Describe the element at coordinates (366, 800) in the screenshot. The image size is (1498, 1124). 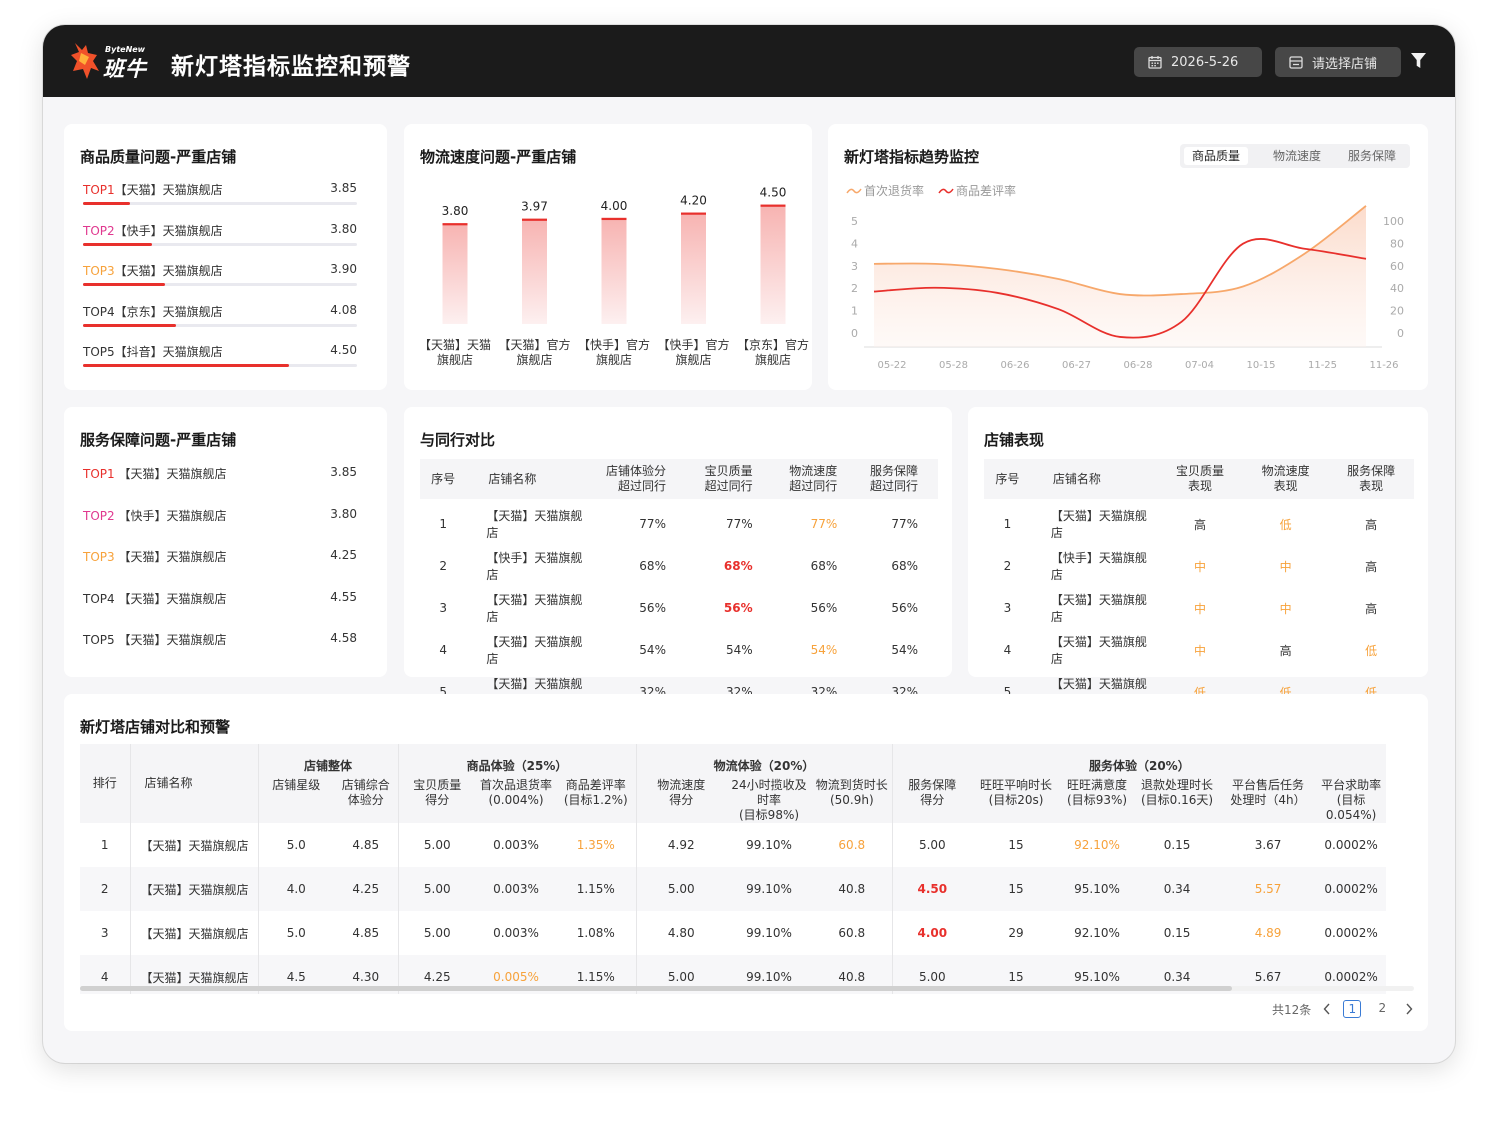
I see `column-header: 店铺综合 体验分` at that location.